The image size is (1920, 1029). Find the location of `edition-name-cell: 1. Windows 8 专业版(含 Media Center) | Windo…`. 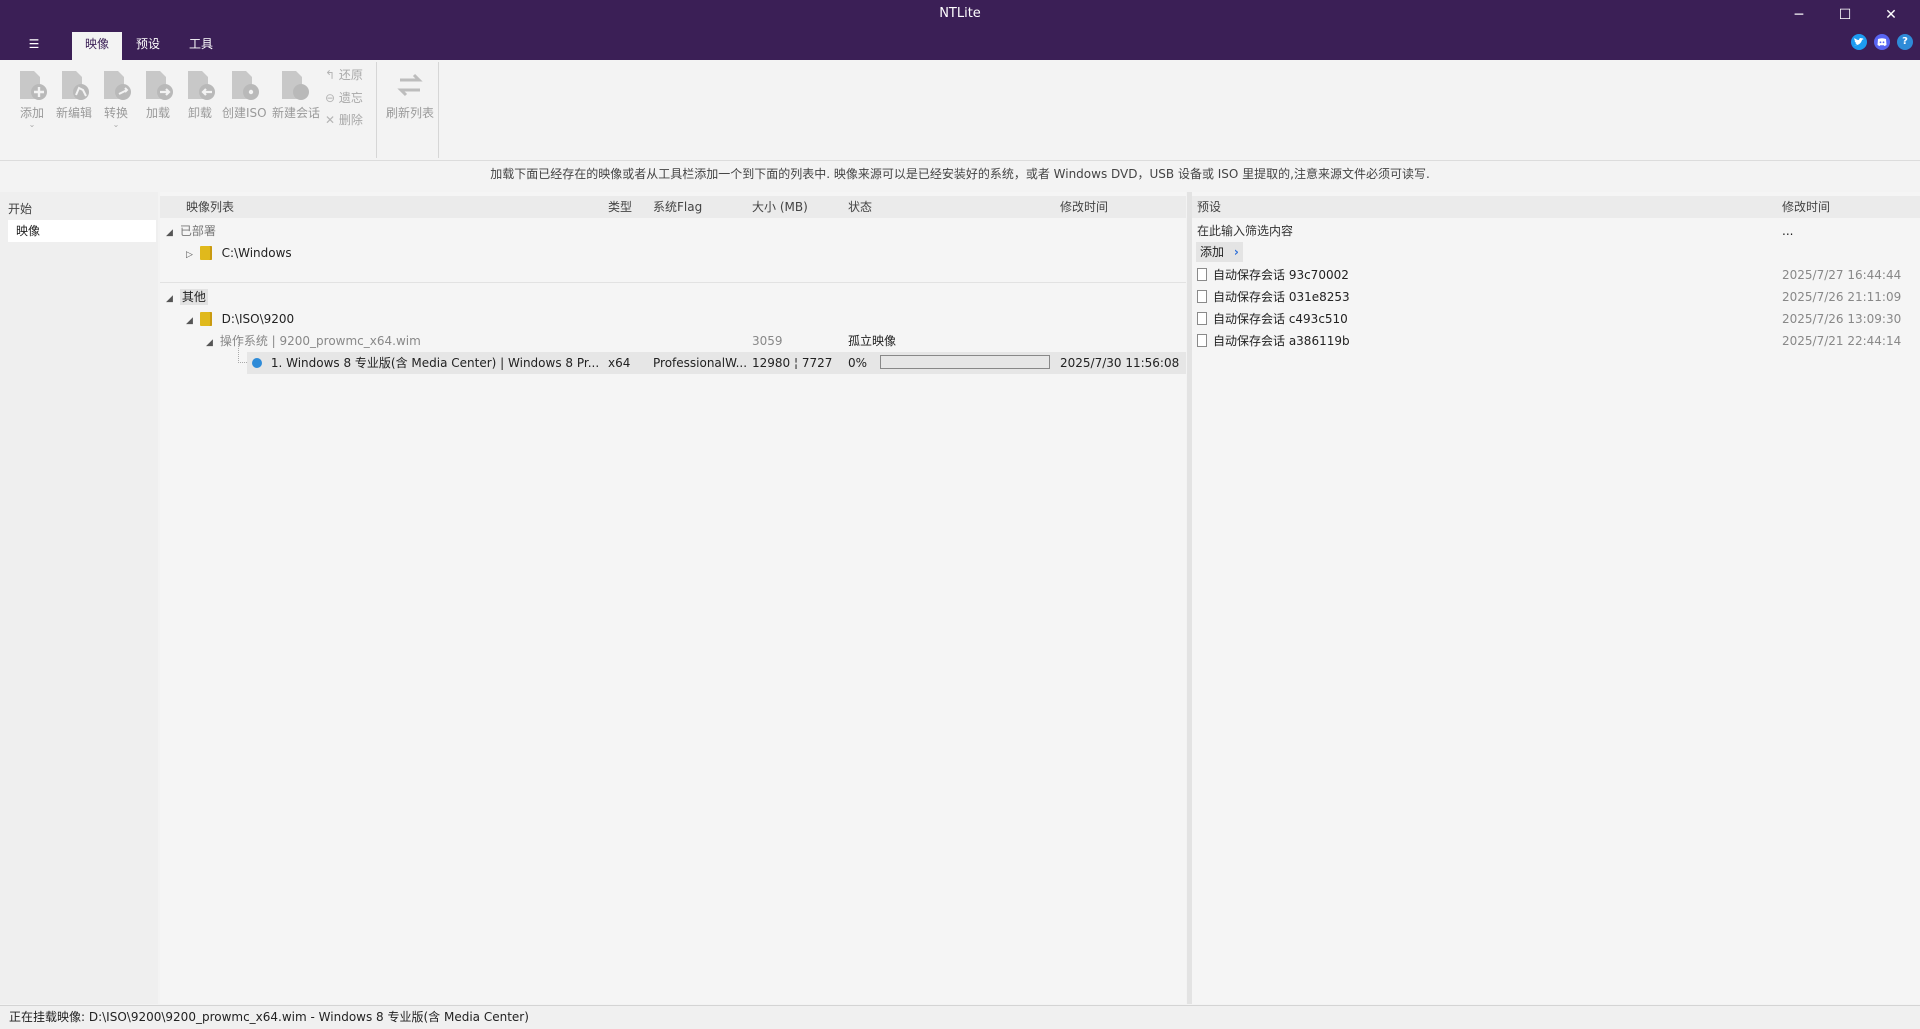

edition-name-cell: 1. Windows 8 专业版(含 Media Center) | Windo… is located at coordinates (425, 363).